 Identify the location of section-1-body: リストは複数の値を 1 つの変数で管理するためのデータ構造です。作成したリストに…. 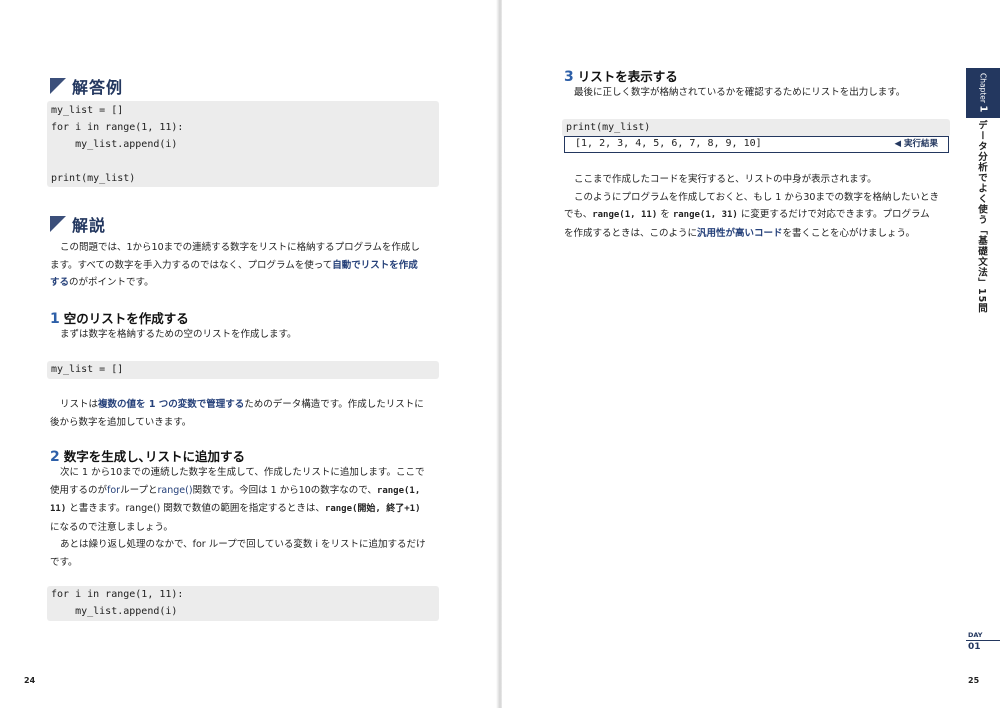
(237, 413).